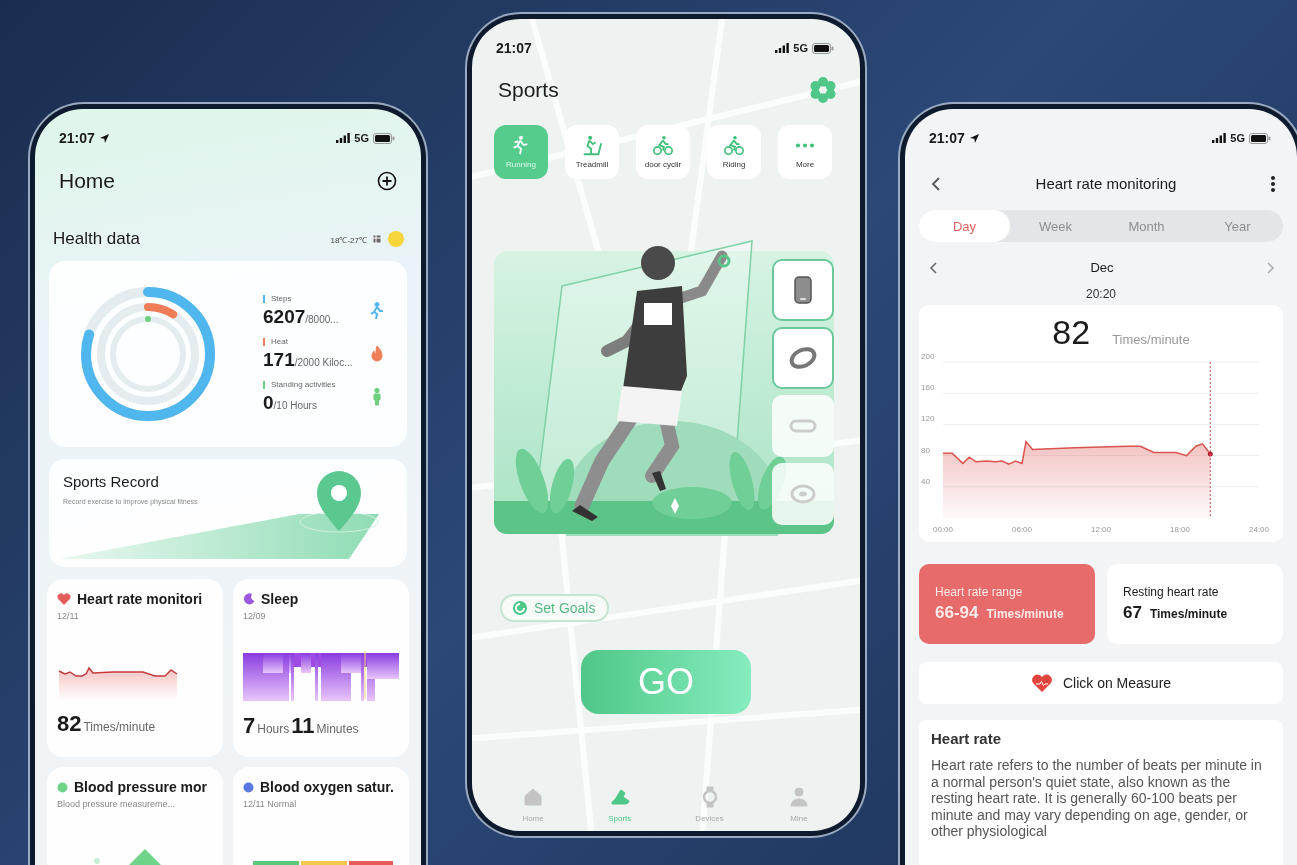 This screenshot has height=865, width=1297. I want to click on metric-value: 6207, so click(284, 317).